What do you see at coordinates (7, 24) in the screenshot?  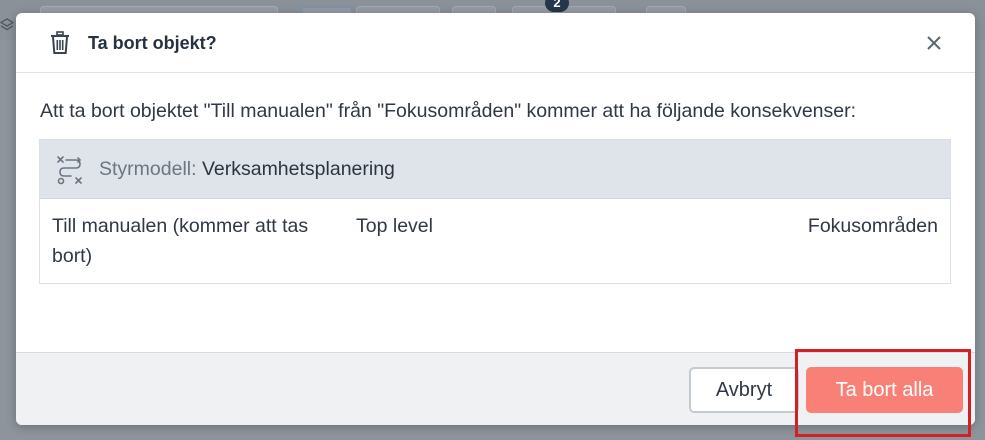 I see `layers-icon` at bounding box center [7, 24].